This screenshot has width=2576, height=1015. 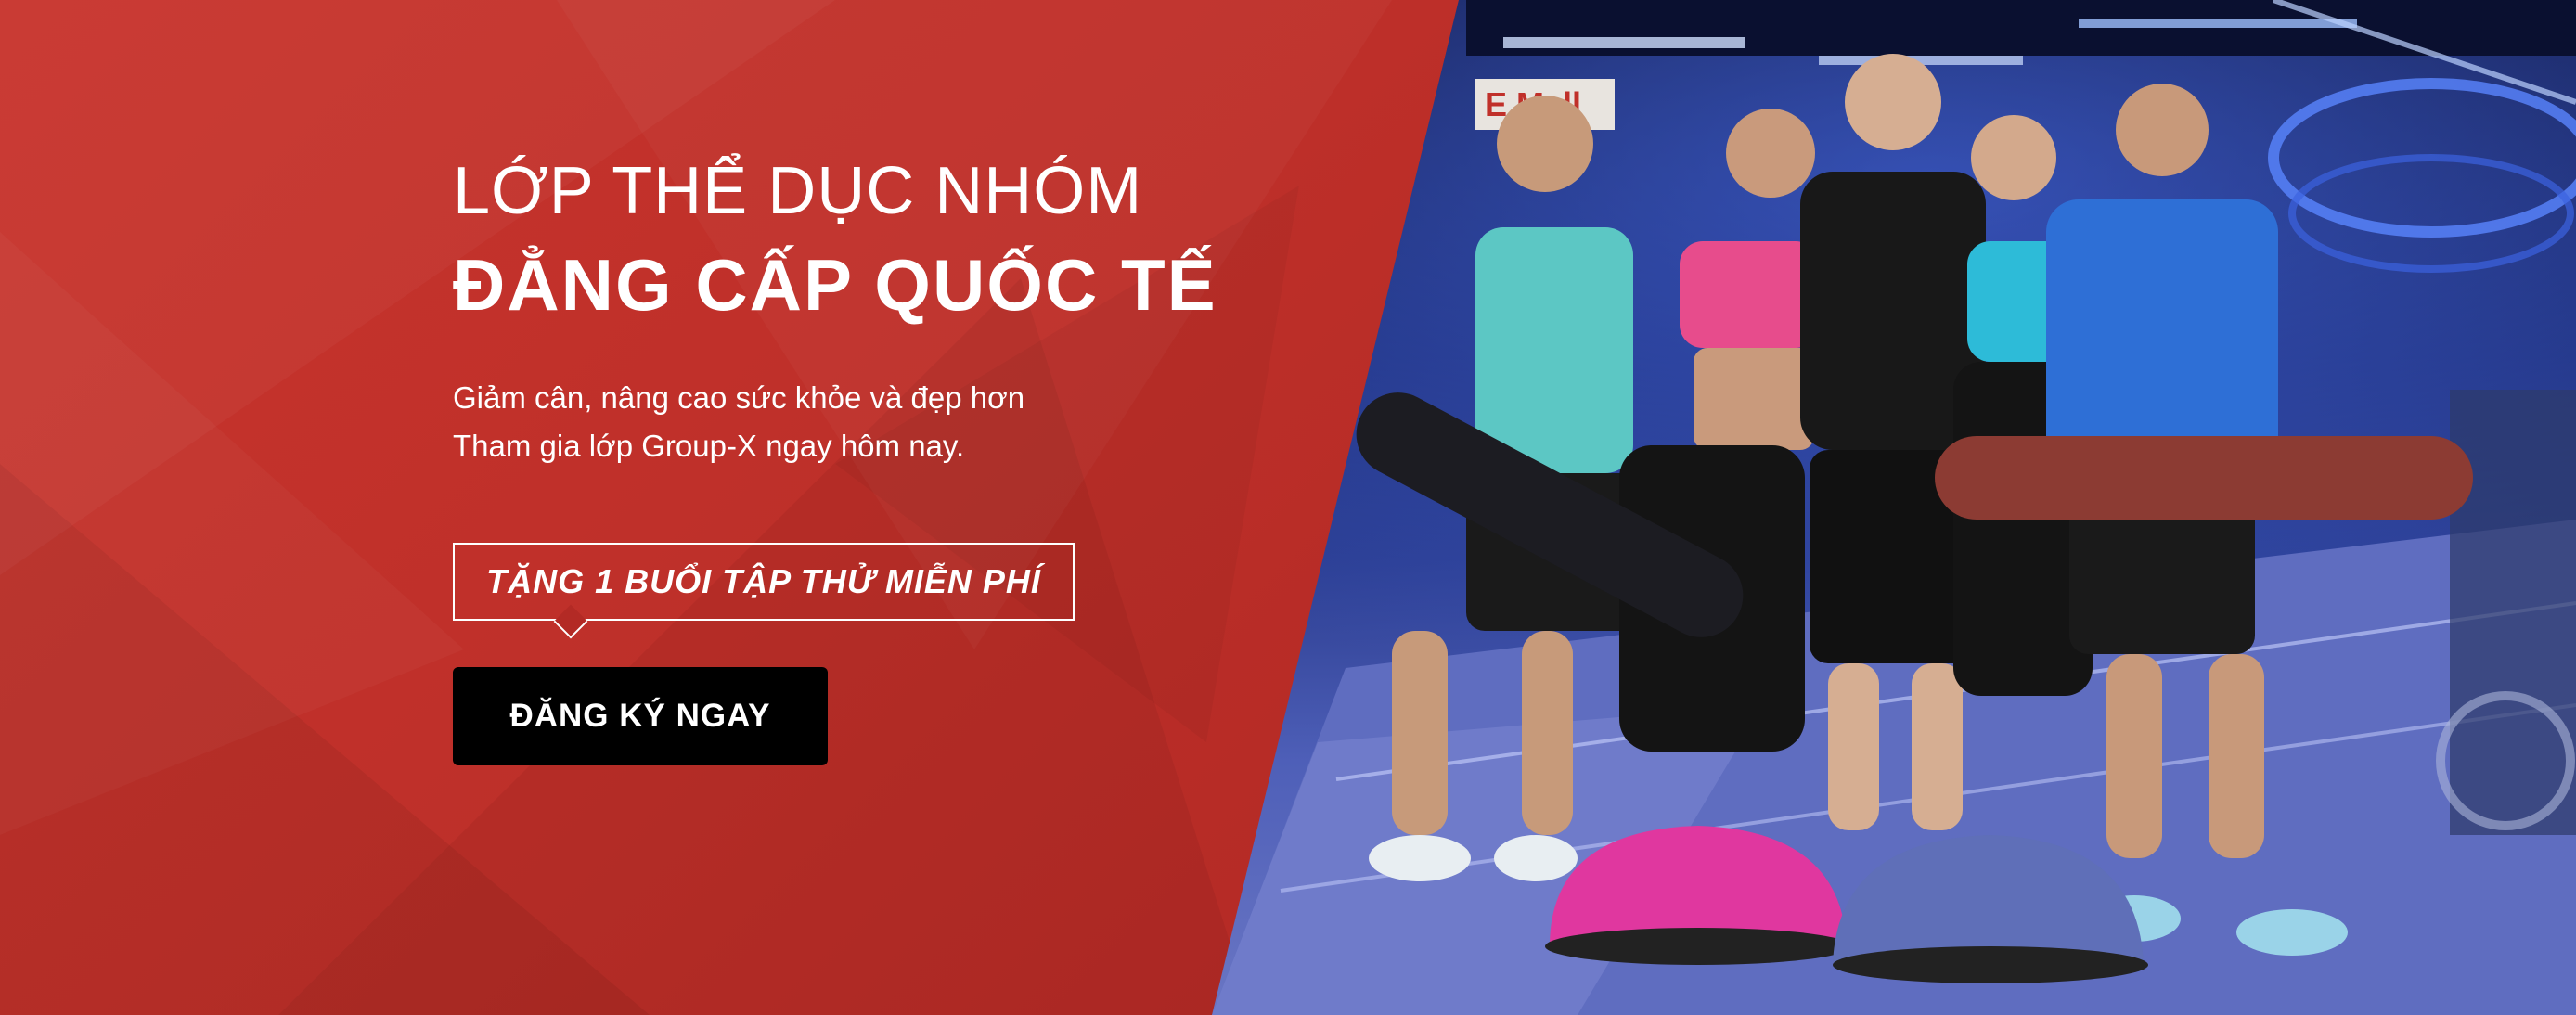 What do you see at coordinates (763, 581) in the screenshot?
I see `promo-label: TẶNG 1 BUỔI TẬP THỬ MIỄN PHÍ` at bounding box center [763, 581].